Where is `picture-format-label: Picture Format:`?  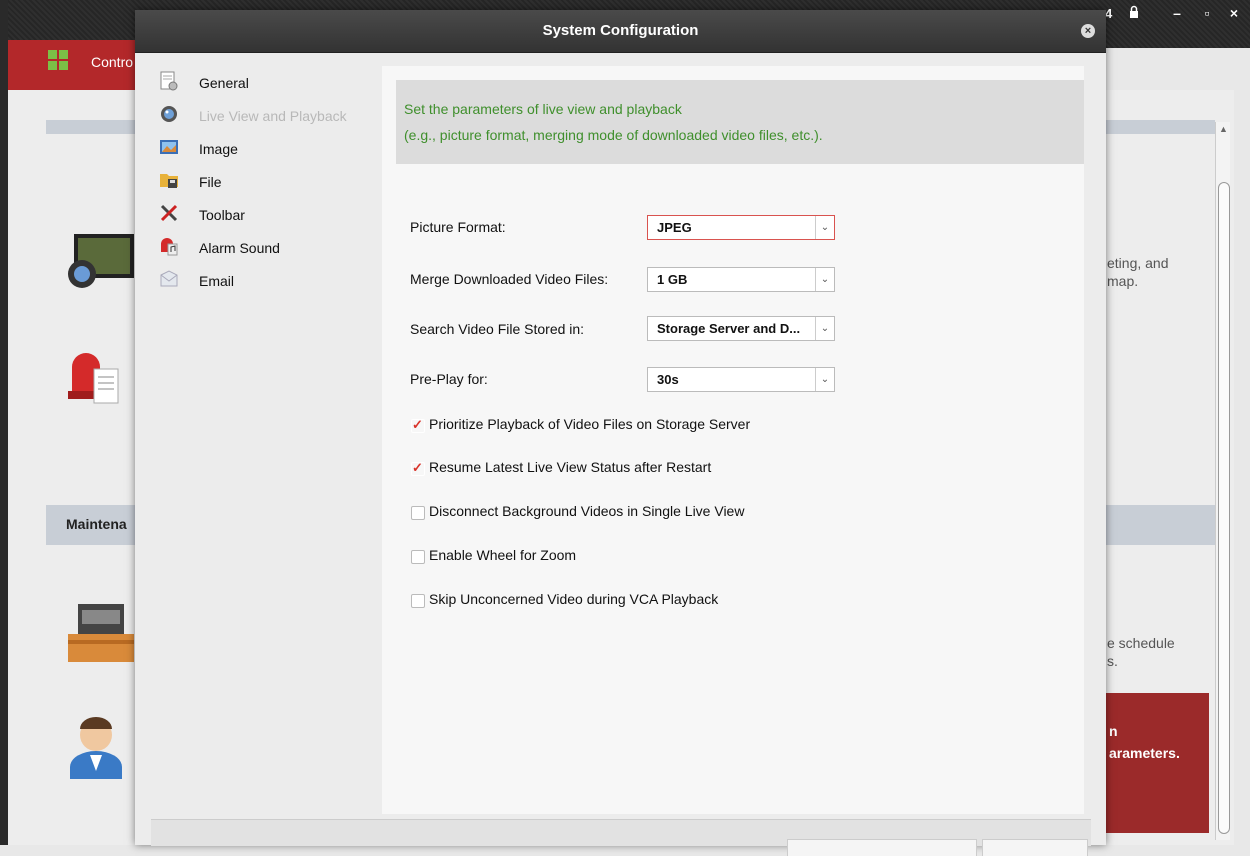 picture-format-label: Picture Format: is located at coordinates (458, 227).